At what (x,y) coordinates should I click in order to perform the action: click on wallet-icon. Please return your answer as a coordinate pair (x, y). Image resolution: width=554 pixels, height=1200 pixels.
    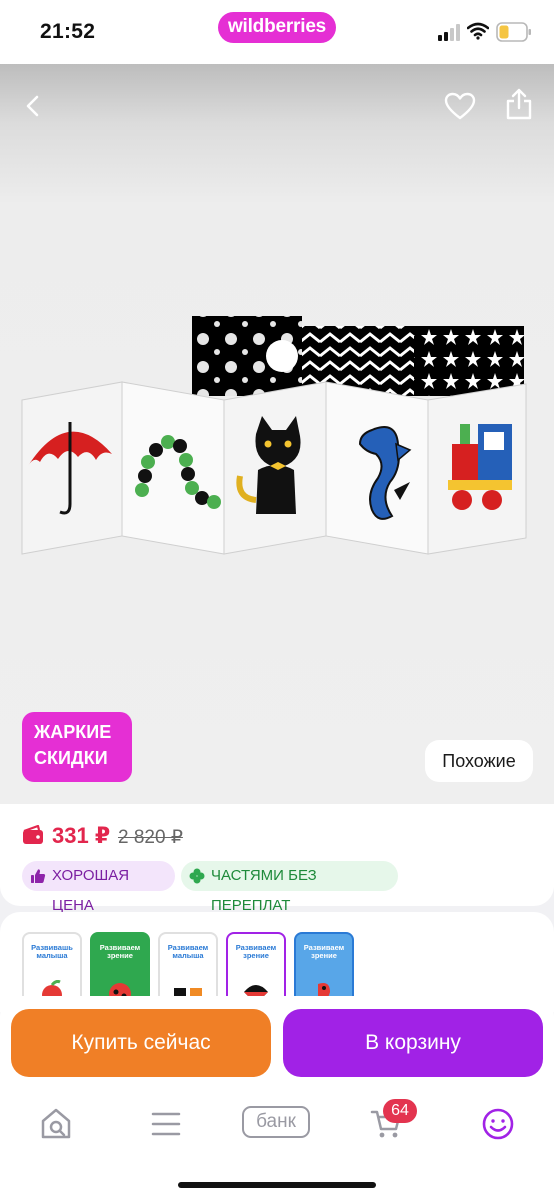
    Looking at the image, I should click on (33, 834).